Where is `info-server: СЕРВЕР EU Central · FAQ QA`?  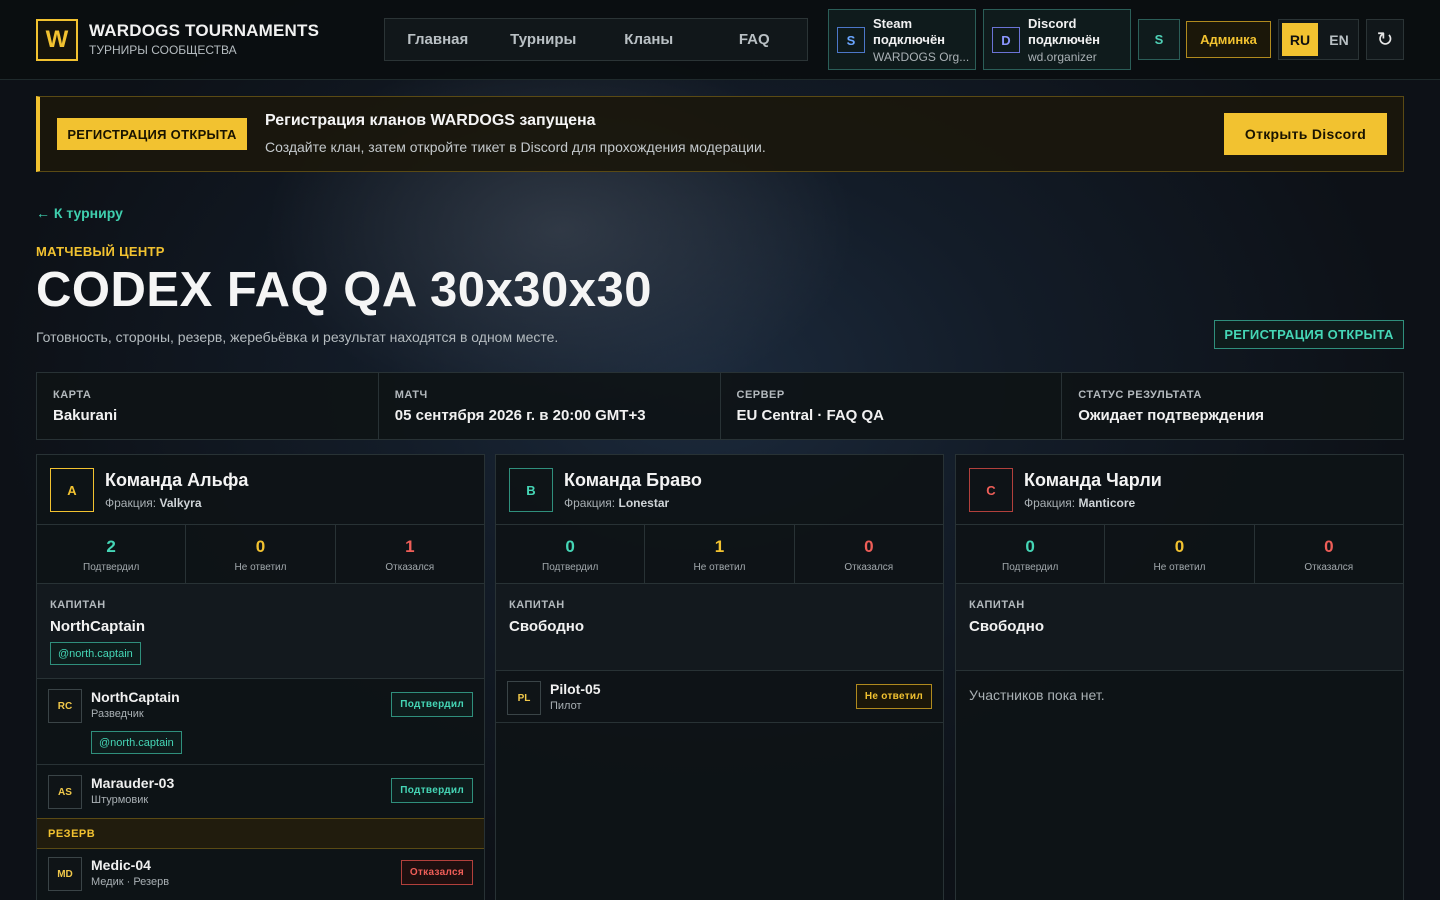 info-server: СЕРВЕР EU Central · FAQ QA is located at coordinates (892, 406).